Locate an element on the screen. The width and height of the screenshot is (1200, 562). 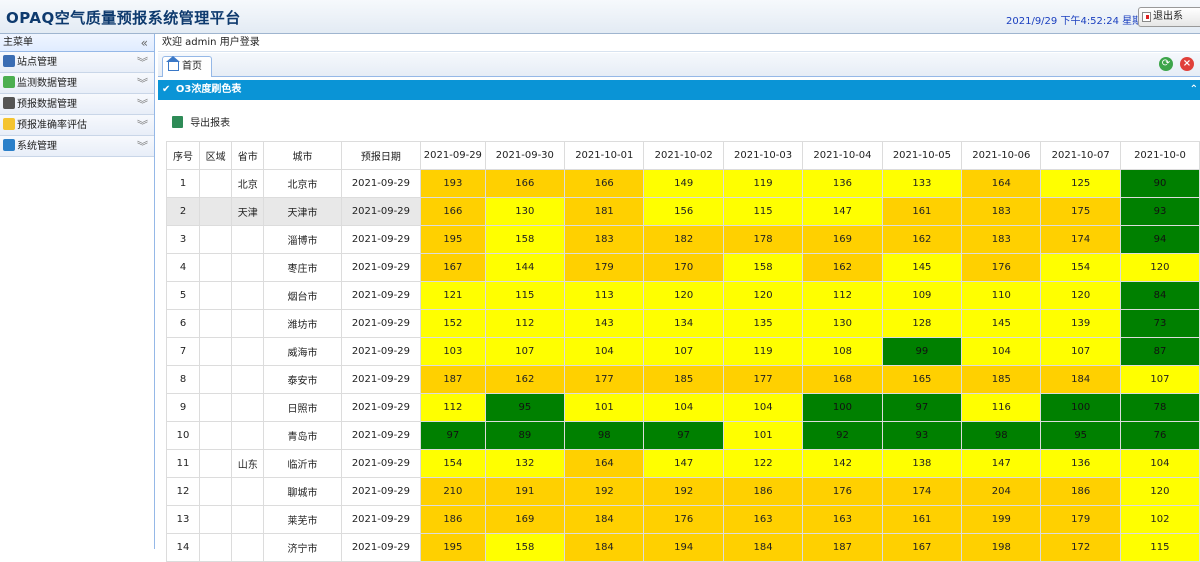
sidebar-item-3: 预报准确率评估 ︾ is located at coordinates (77, 125).